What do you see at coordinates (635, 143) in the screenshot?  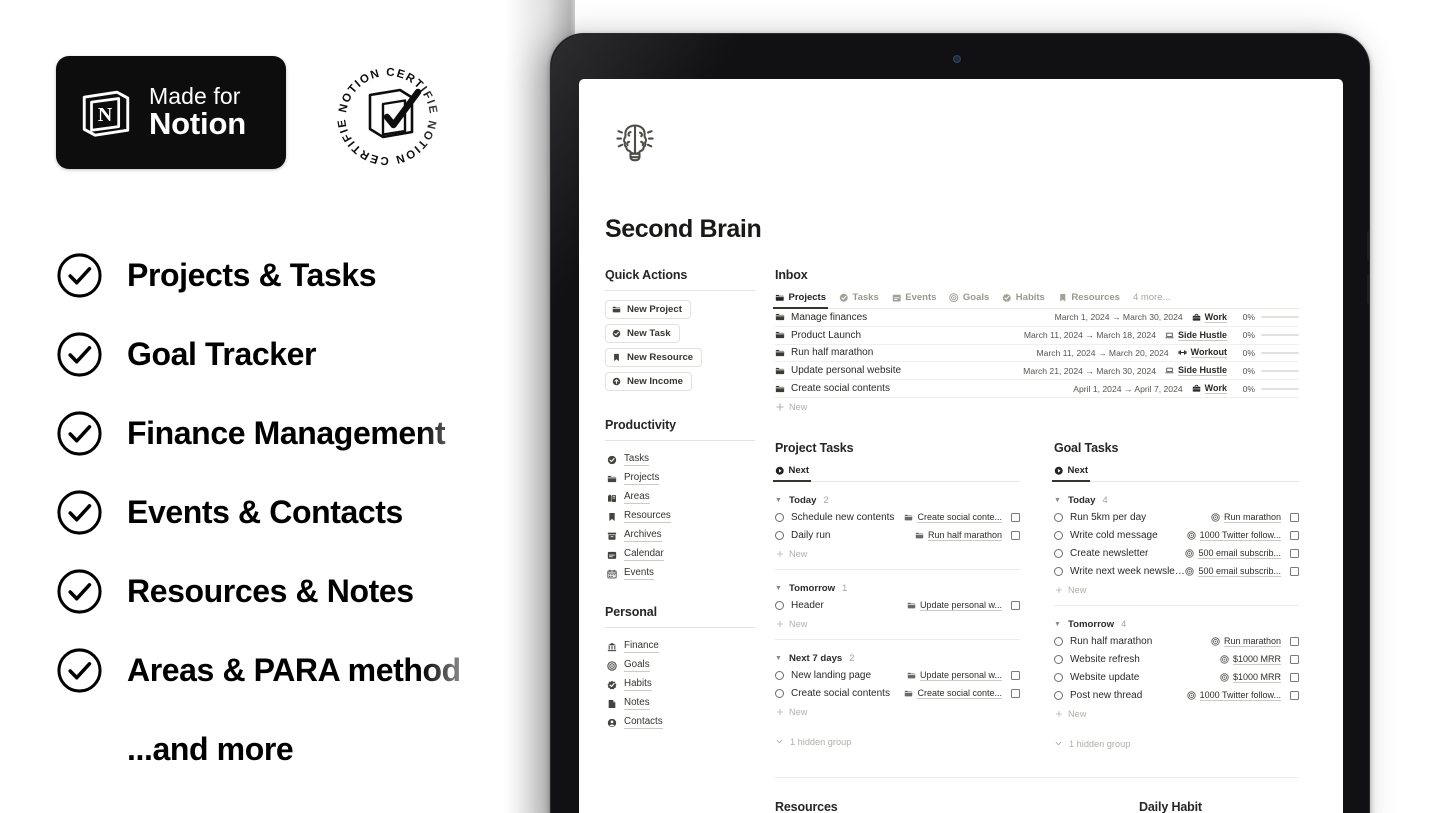 I see `brain-lightbulb-icon` at bounding box center [635, 143].